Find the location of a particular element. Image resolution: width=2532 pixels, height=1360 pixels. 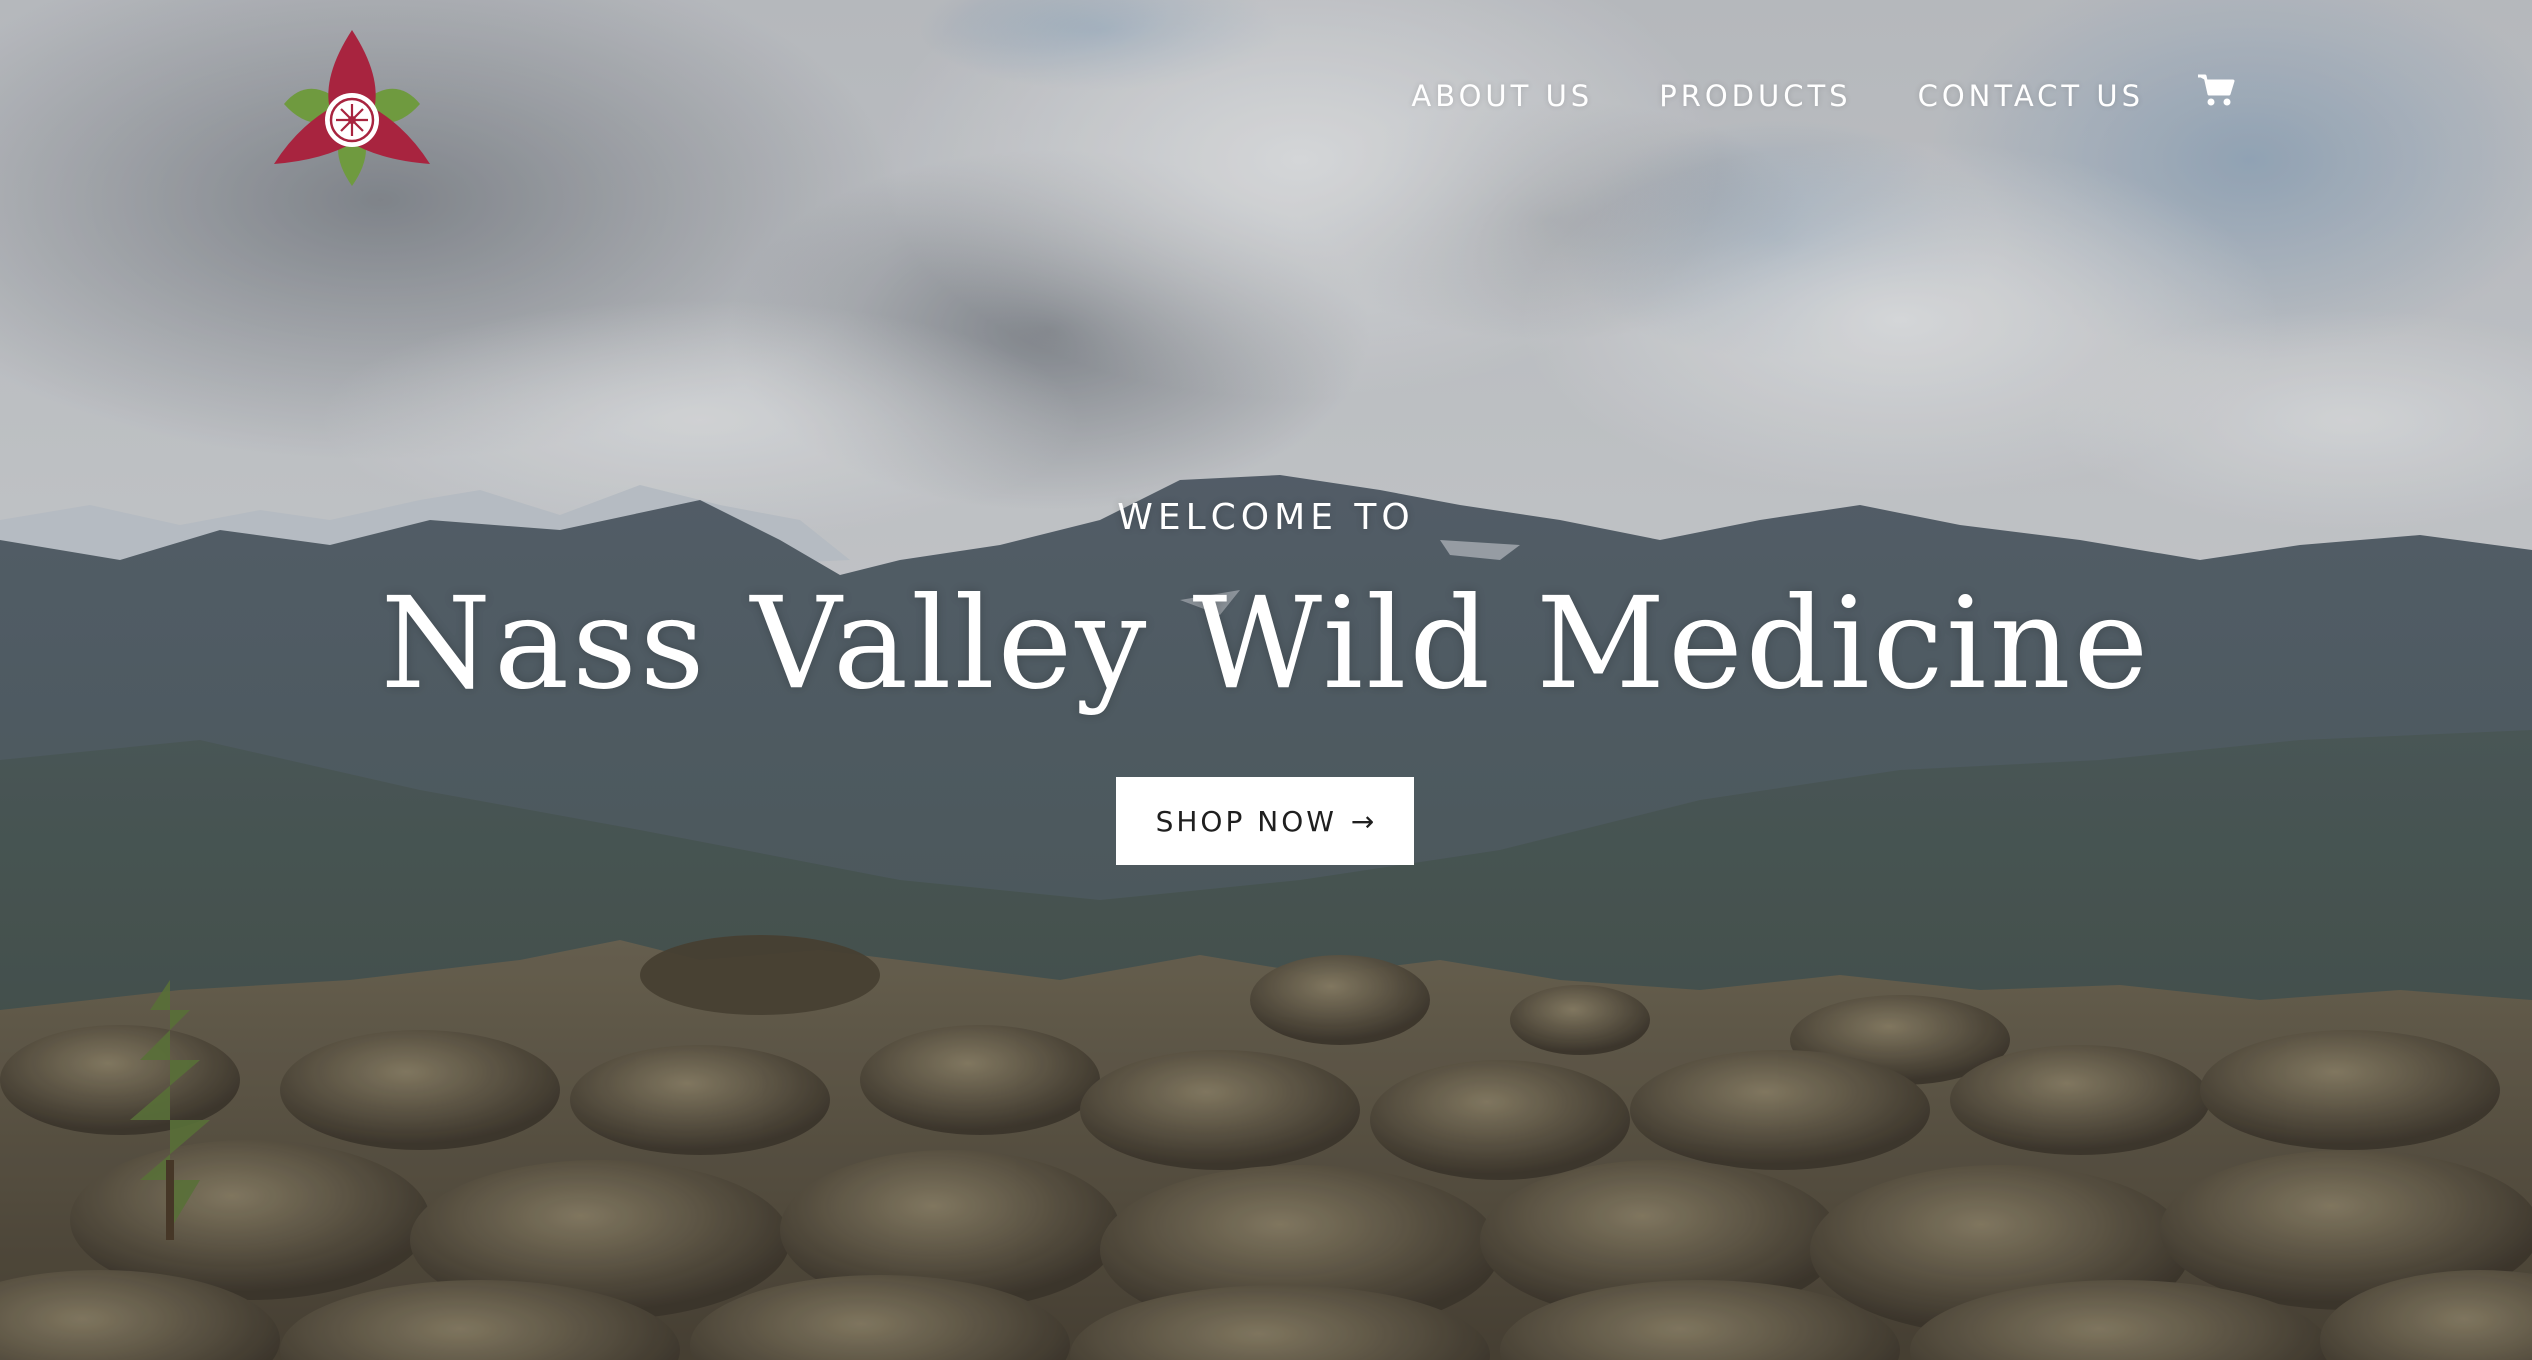

main-nav: ABOUT US PRODUCTS CONTACT US is located at coordinates (1790, 94).